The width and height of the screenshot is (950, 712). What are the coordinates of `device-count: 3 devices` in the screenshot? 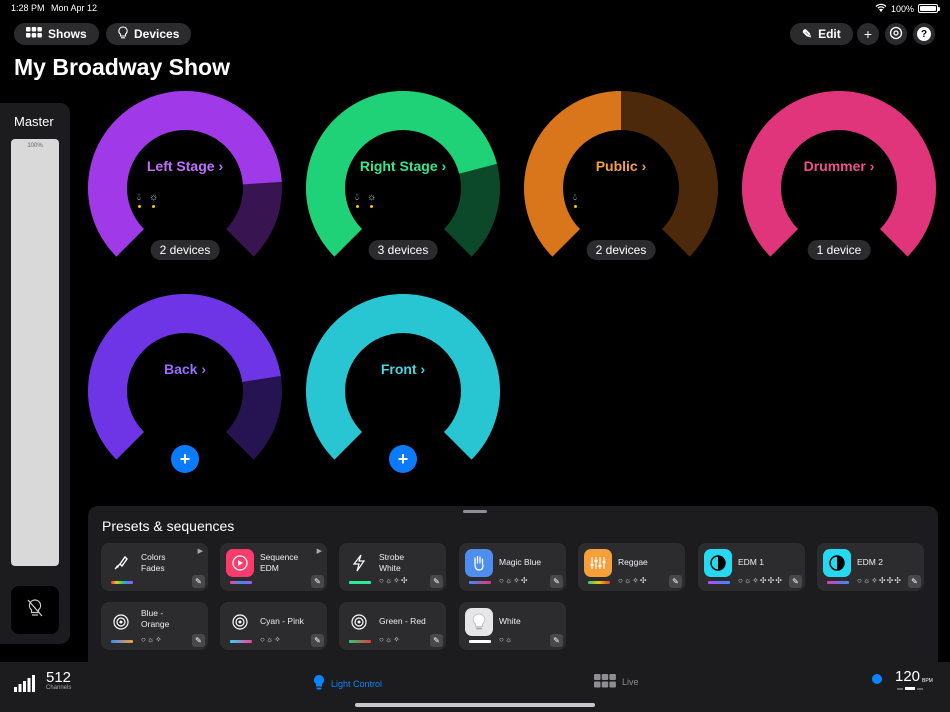 It's located at (403, 250).